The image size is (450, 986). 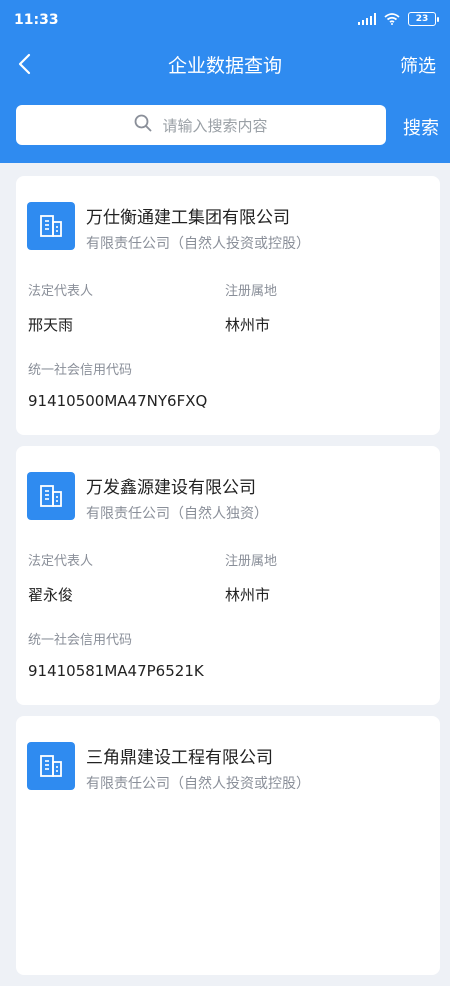 I want to click on battery-icon: 23, so click(x=423, y=19).